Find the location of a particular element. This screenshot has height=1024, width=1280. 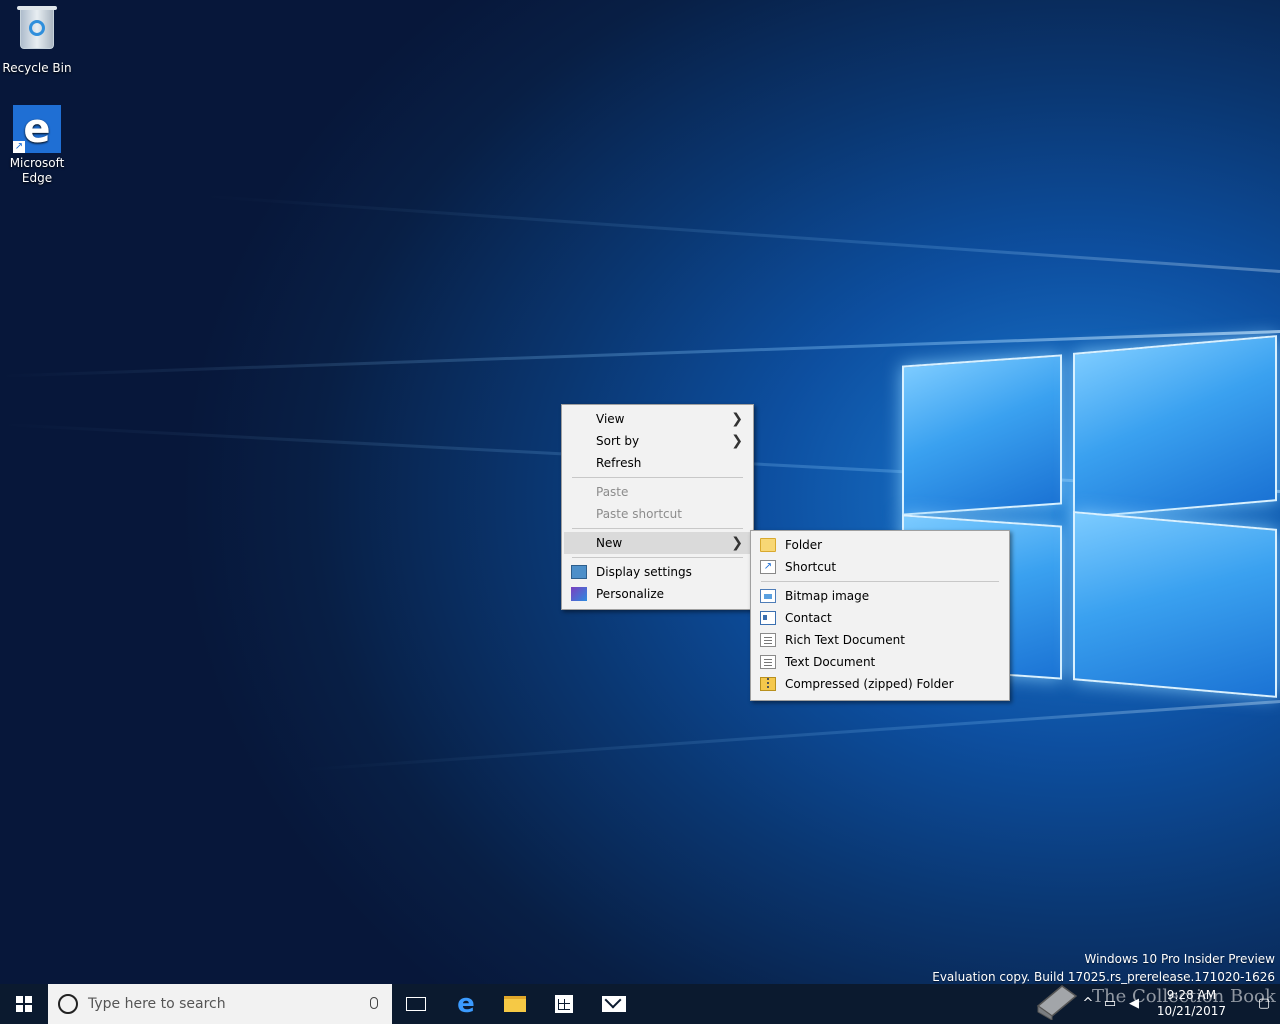

personalize-icon is located at coordinates (579, 594).